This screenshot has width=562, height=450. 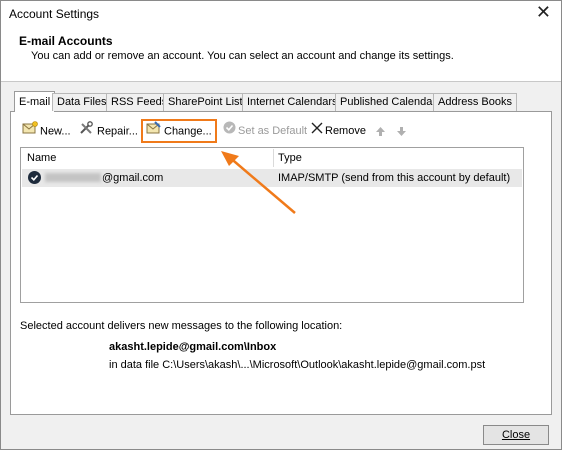 I want to click on tab-internet-calendars: Internet Calendars, so click(x=292, y=102).